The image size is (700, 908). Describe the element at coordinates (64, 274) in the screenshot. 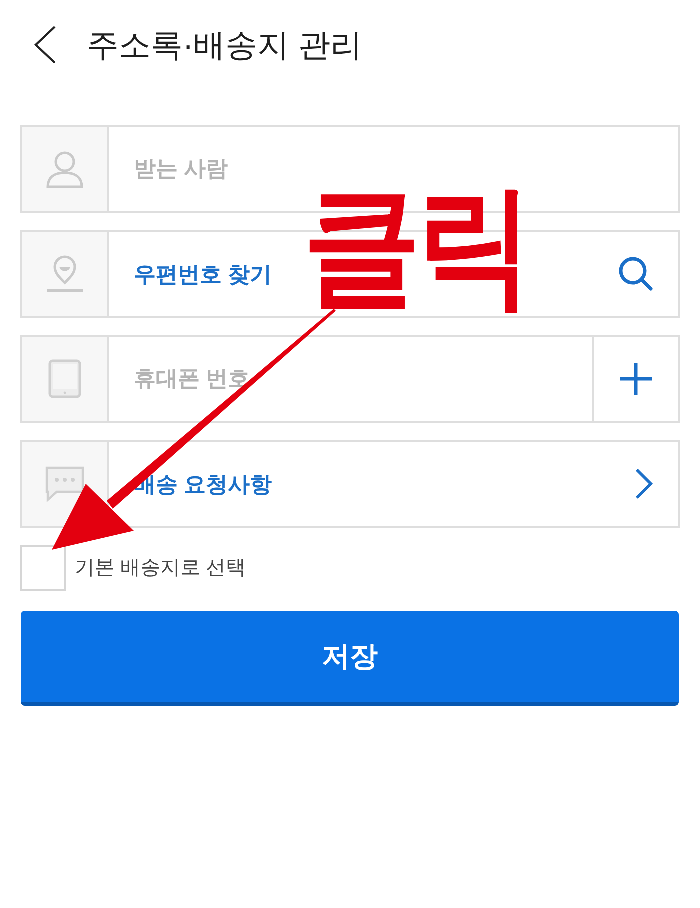

I see `location-pin-icon` at that location.